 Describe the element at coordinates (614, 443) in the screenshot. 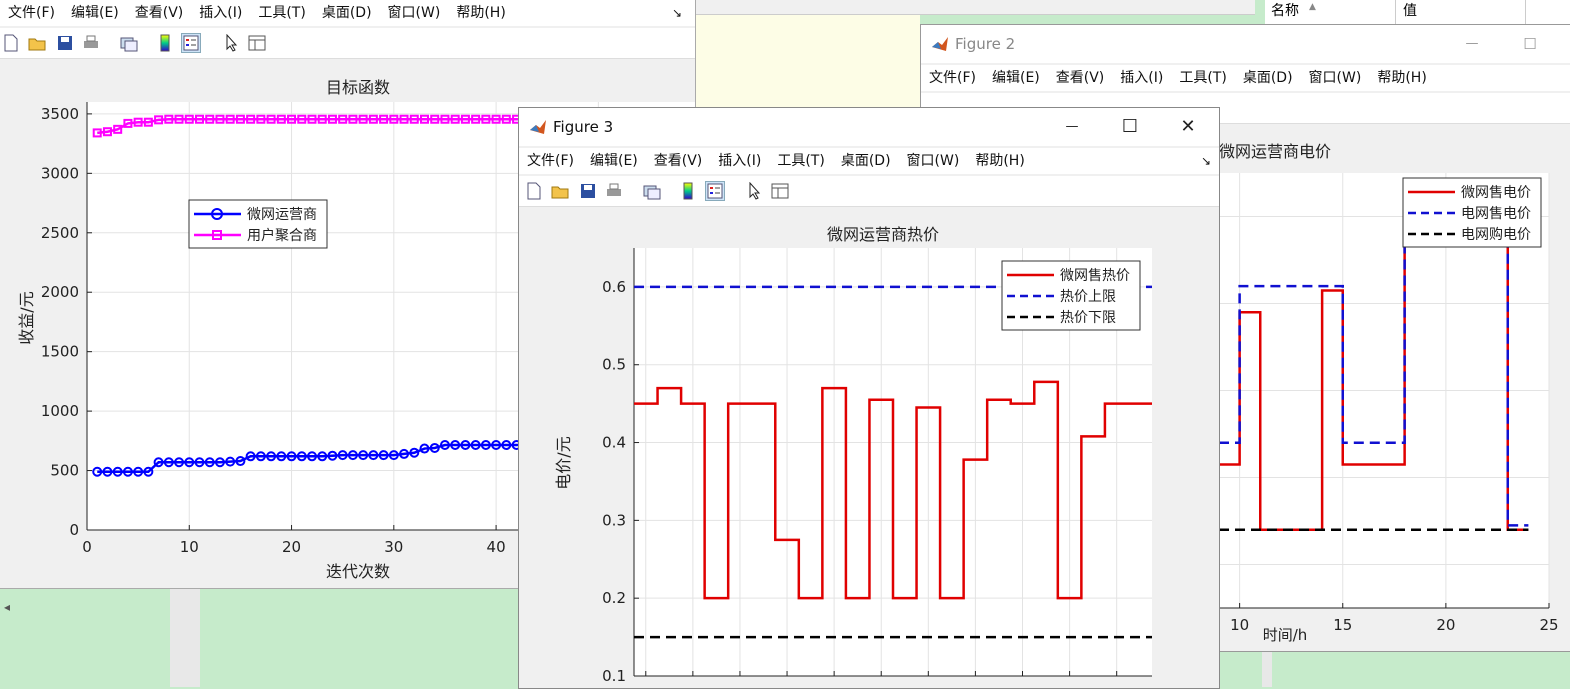

I see `y-tick-label: 0.4` at that location.